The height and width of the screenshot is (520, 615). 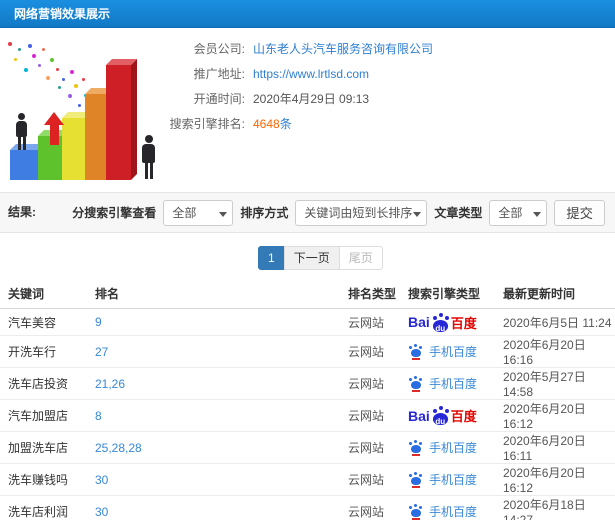 What do you see at coordinates (213, 351) in the screenshot?
I see `rank-cell: 27` at bounding box center [213, 351].